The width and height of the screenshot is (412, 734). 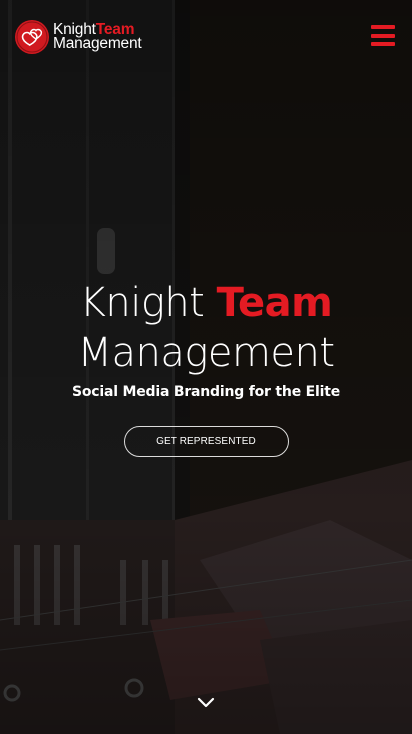 I want to click on hero-title-line-2: Management, so click(x=206, y=353).